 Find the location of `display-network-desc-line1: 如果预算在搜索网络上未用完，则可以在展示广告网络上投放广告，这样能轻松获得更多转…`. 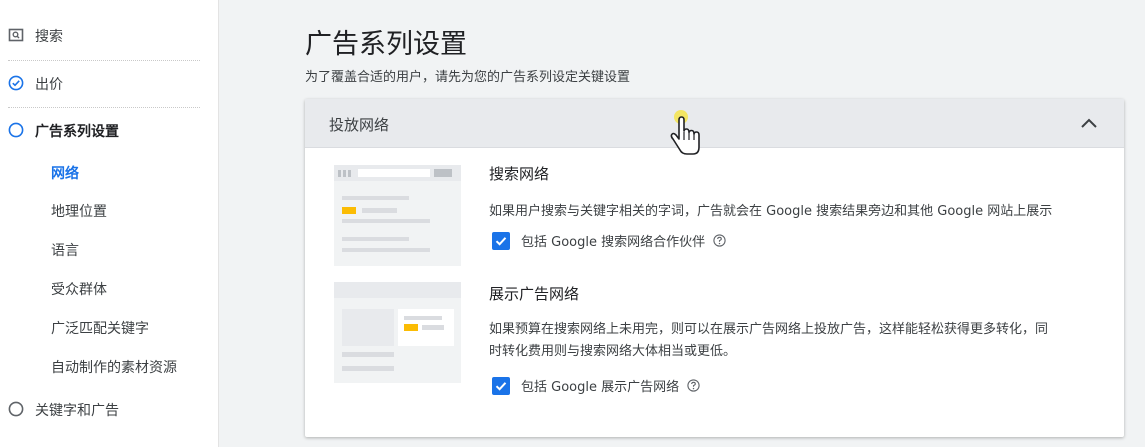

display-network-desc-line1: 如果预算在搜索网络上未用完，则可以在展示广告网络上投放广告，这样能轻松获得更多转… is located at coordinates (769, 329).